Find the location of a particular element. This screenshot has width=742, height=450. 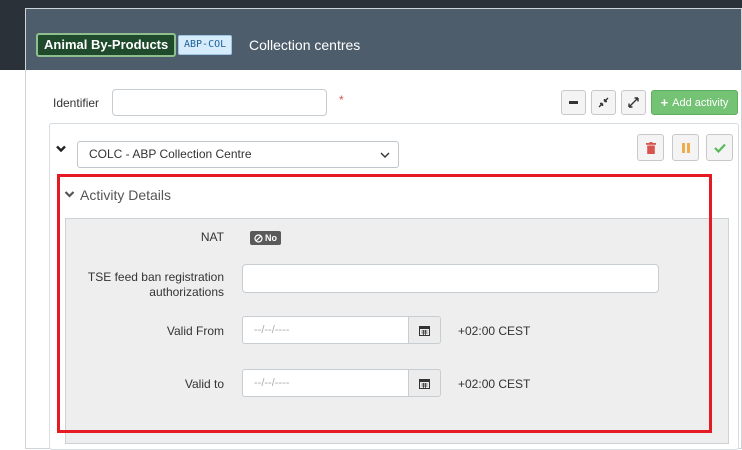

check-icon is located at coordinates (719, 148).